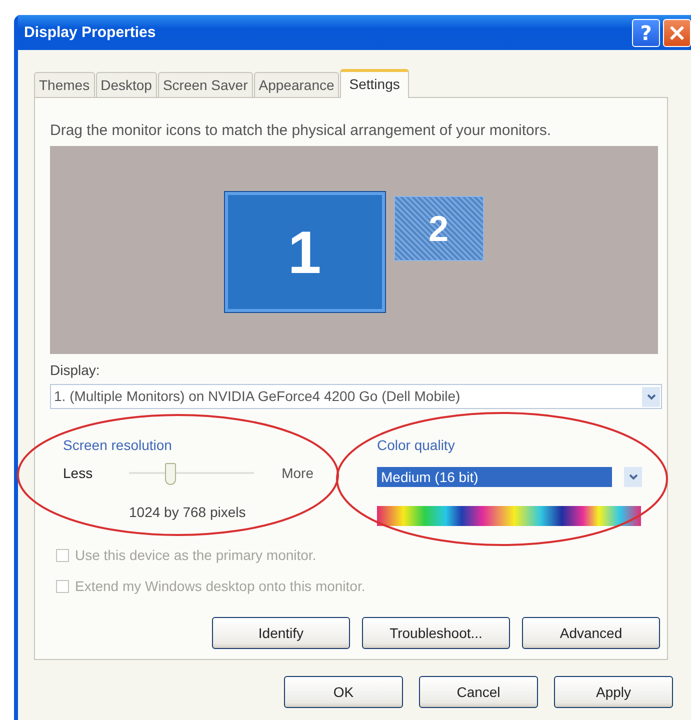 The image size is (691, 720). What do you see at coordinates (75, 370) in the screenshot?
I see `display-label: Display:` at bounding box center [75, 370].